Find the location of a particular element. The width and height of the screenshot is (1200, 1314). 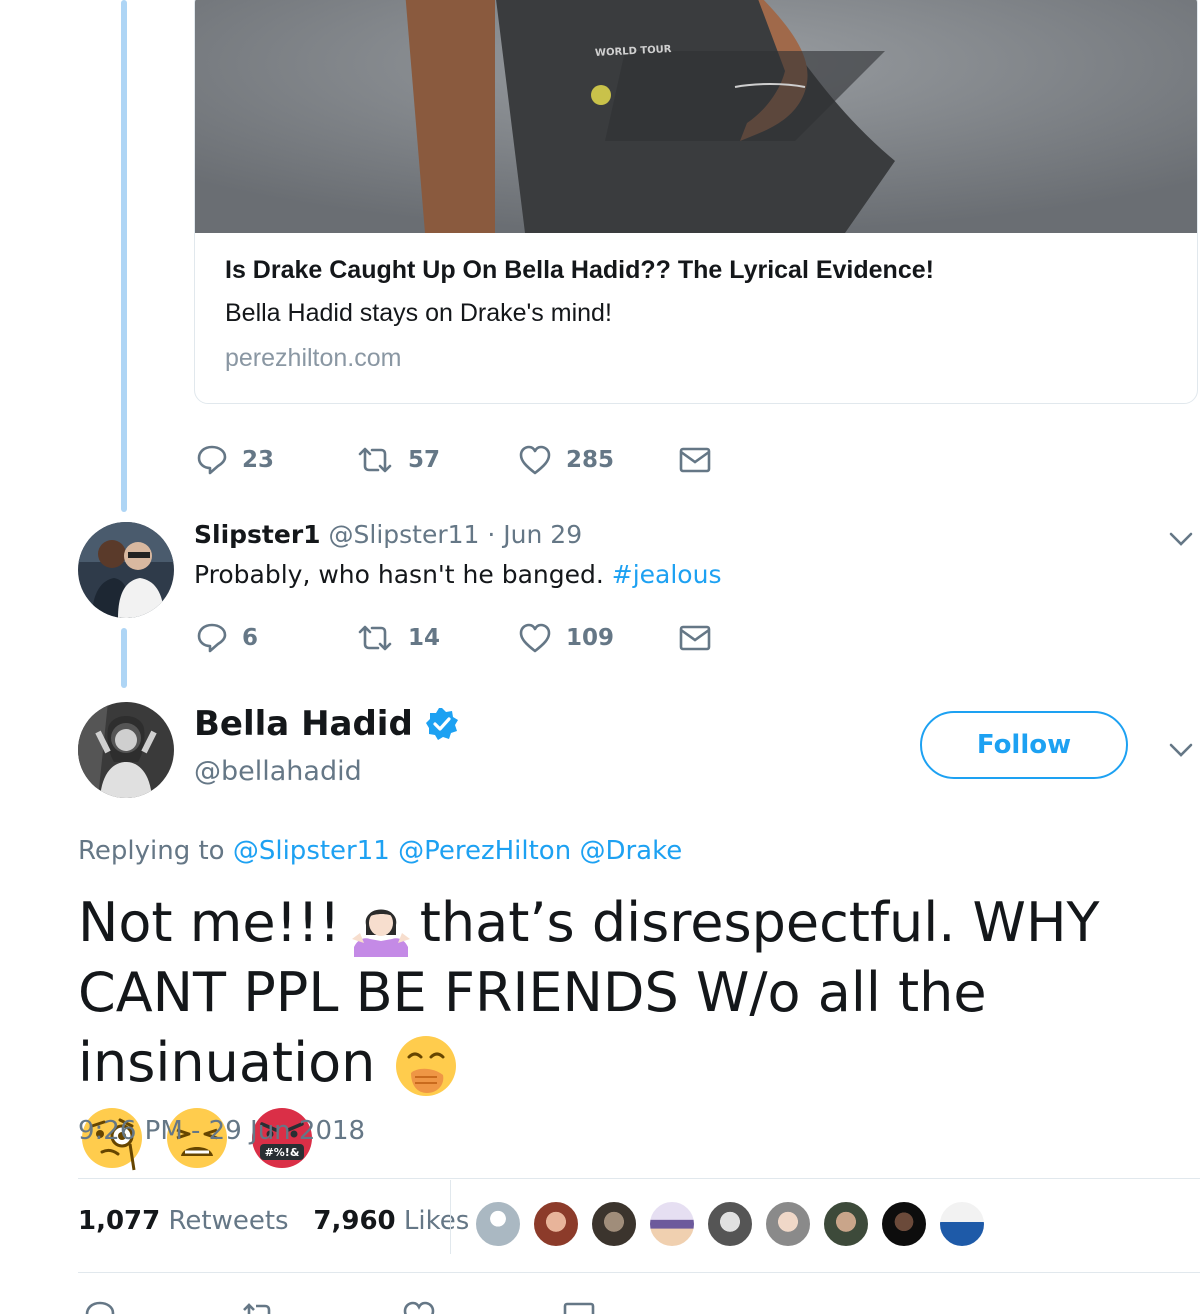

tweet-timestamp: 9:26 PM - 29 Jun 2018 is located at coordinates (221, 1131).